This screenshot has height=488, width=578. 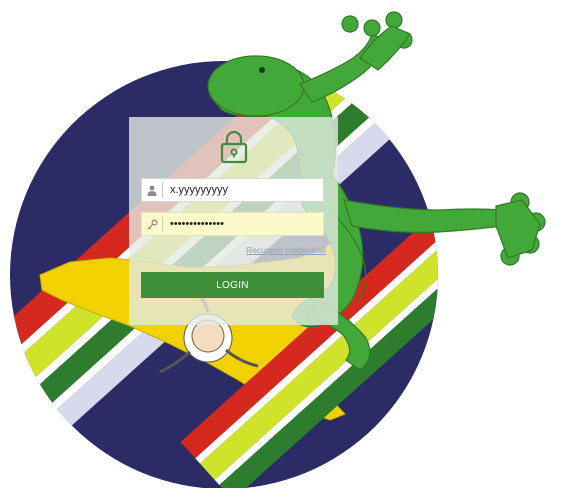 I want to click on login-button: LOGIN, so click(x=232, y=285).